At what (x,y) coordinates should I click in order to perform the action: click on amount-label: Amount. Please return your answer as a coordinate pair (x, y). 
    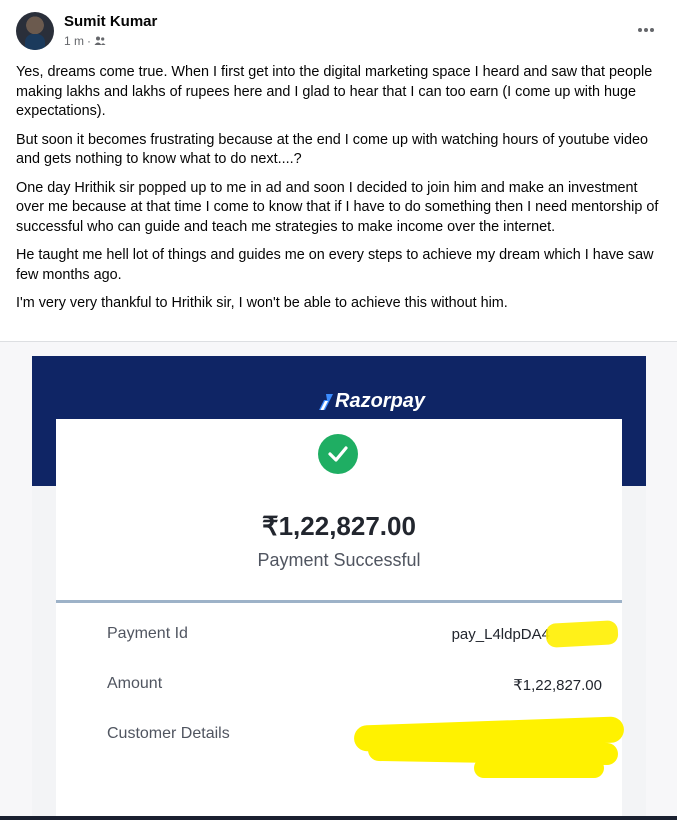
    Looking at the image, I should click on (135, 683).